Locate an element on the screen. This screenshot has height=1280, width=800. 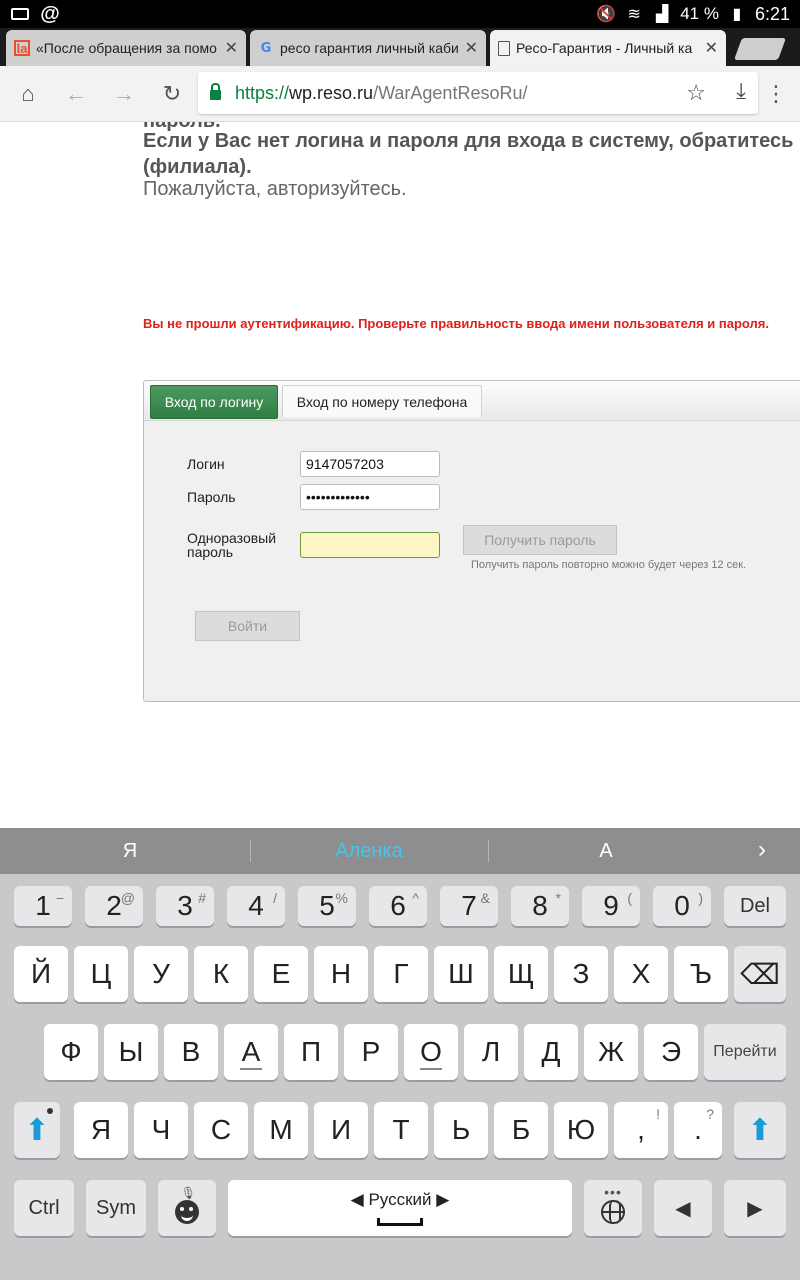
key-label: Del is located at coordinates (754, 905).